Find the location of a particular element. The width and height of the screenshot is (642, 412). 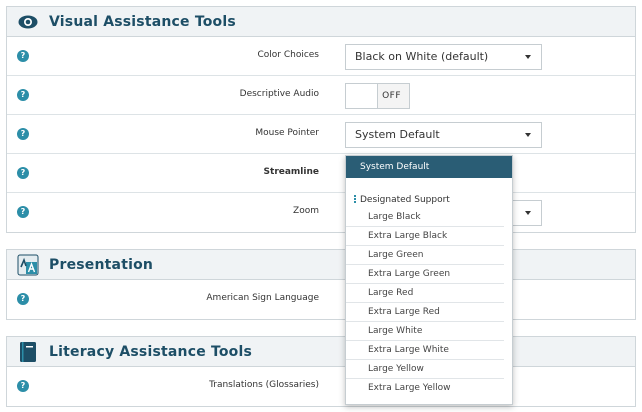

color-choices-row: ? Color Choices Black on White (default) is located at coordinates (321, 56).